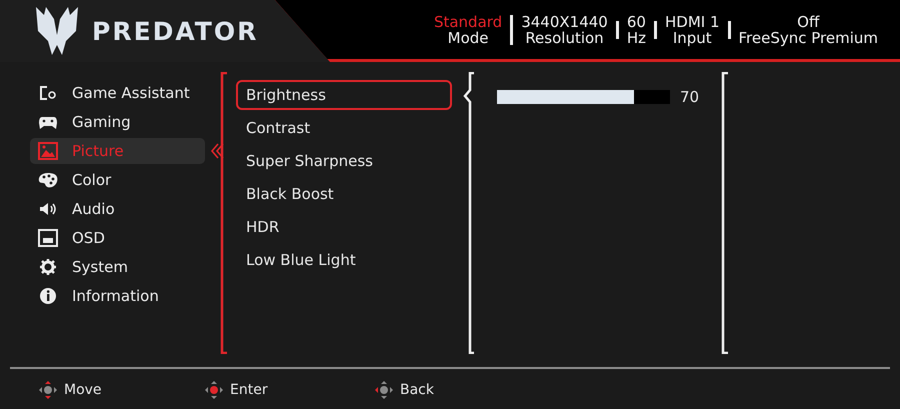 Image resolution: width=900 pixels, height=409 pixels. I want to click on submenu-item: Low Blue Light, so click(344, 260).